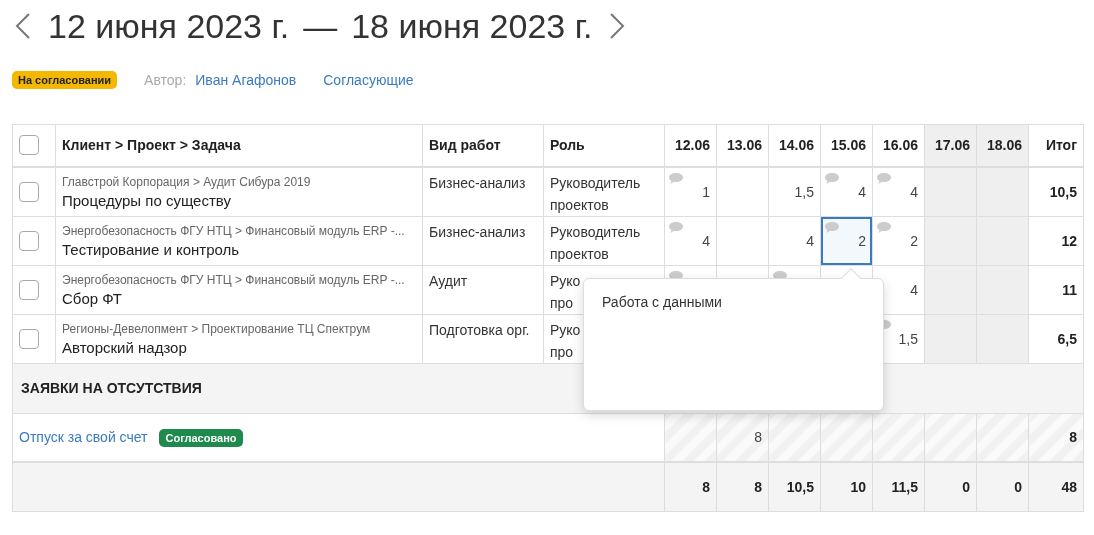 The width and height of the screenshot is (1094, 535). I want to click on period-start: 12 июня 2023 г., so click(169, 26).